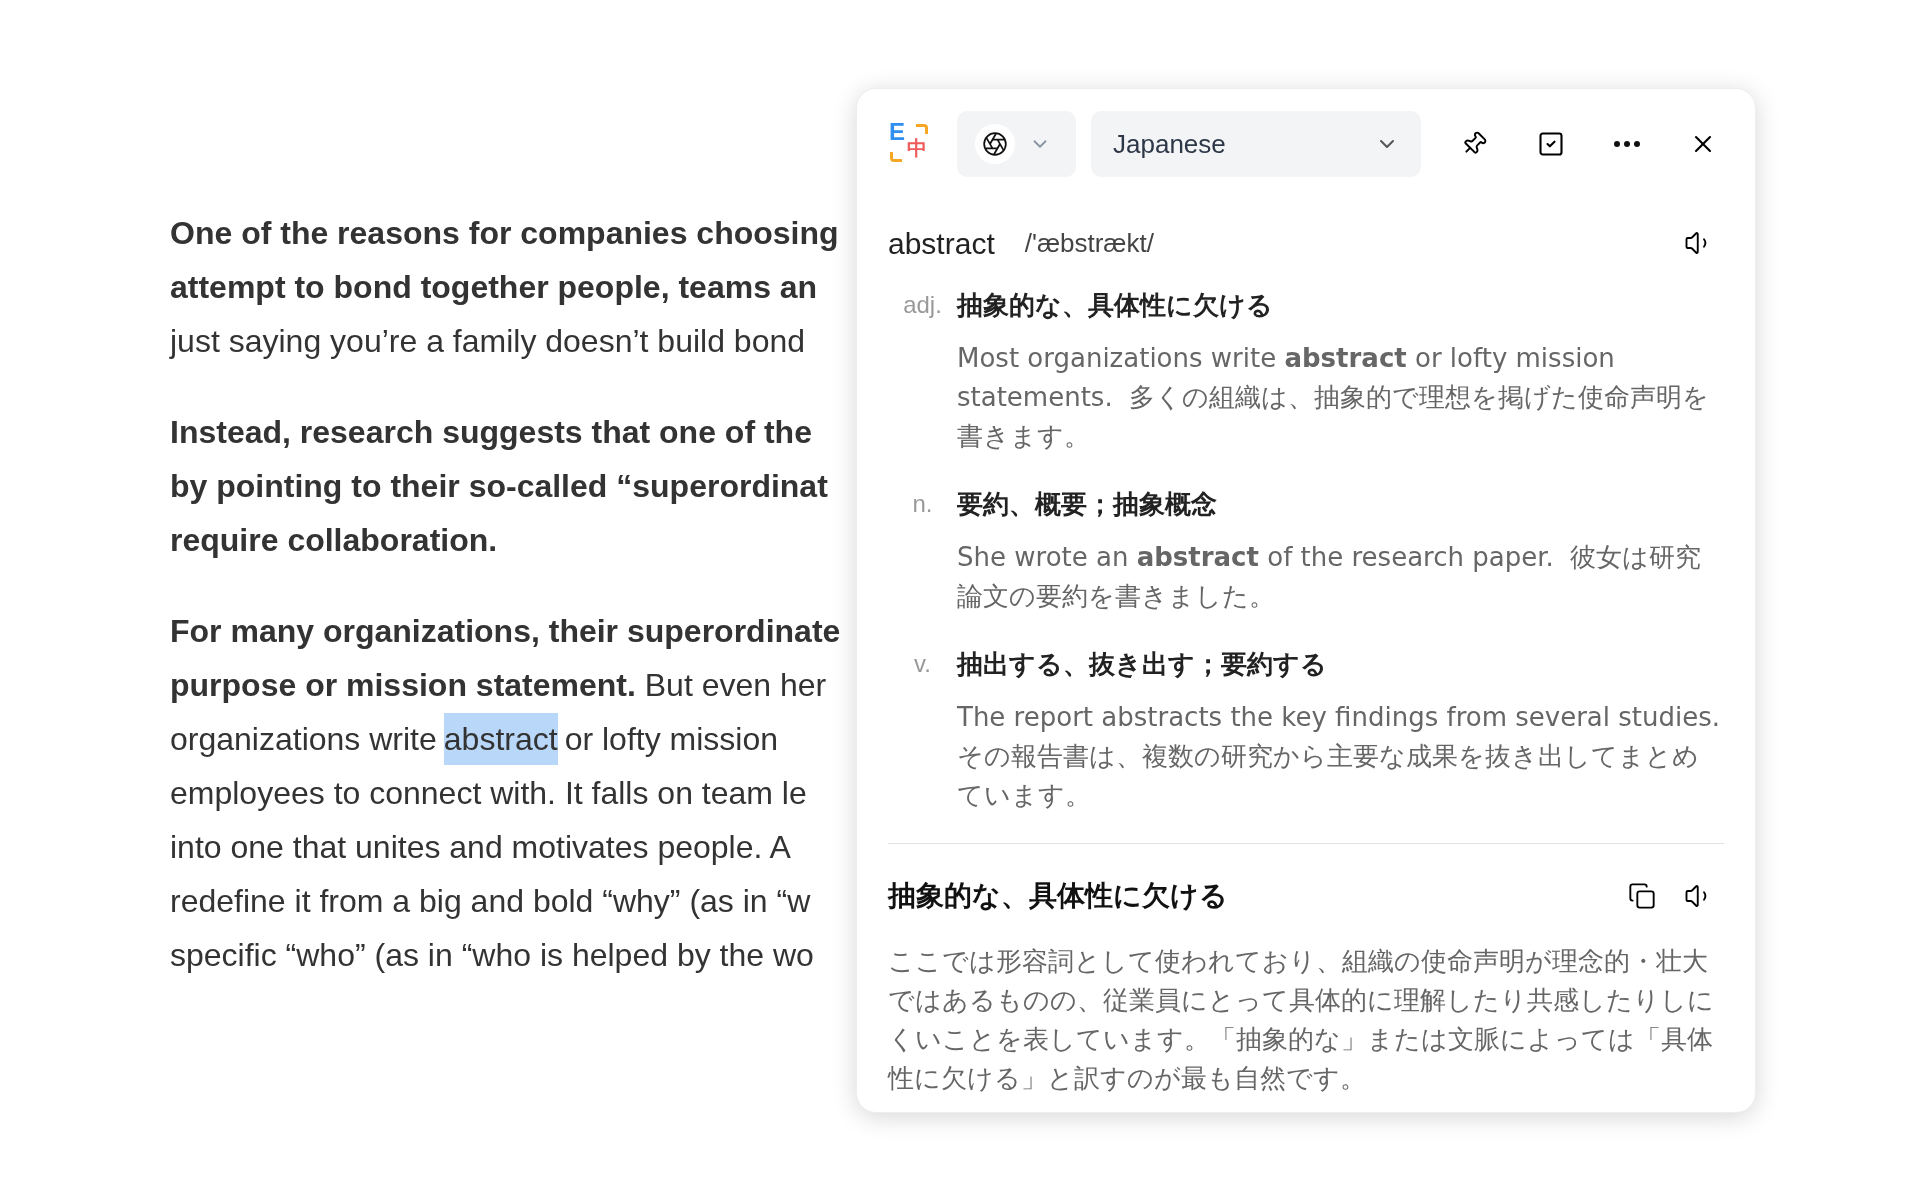  I want to click on article-line: employees to connect with. It falls on team le, so click(488, 793).